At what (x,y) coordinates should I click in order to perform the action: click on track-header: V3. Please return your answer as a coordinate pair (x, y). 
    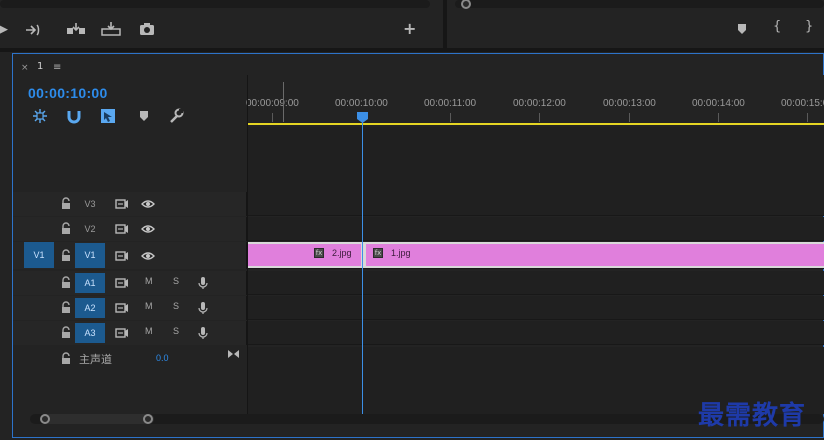
    Looking at the image, I should click on (130, 204).